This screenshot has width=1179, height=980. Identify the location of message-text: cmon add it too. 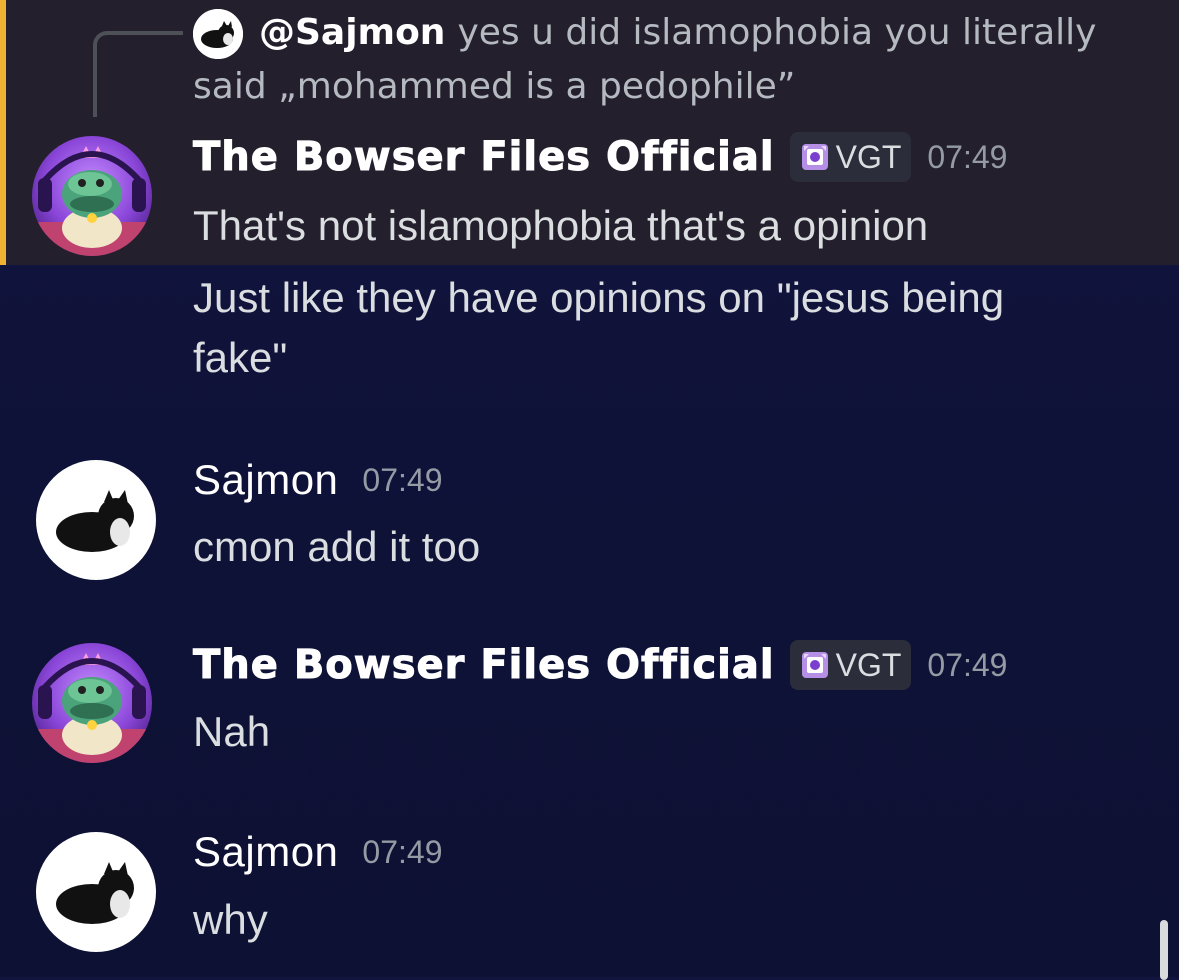
(337, 546).